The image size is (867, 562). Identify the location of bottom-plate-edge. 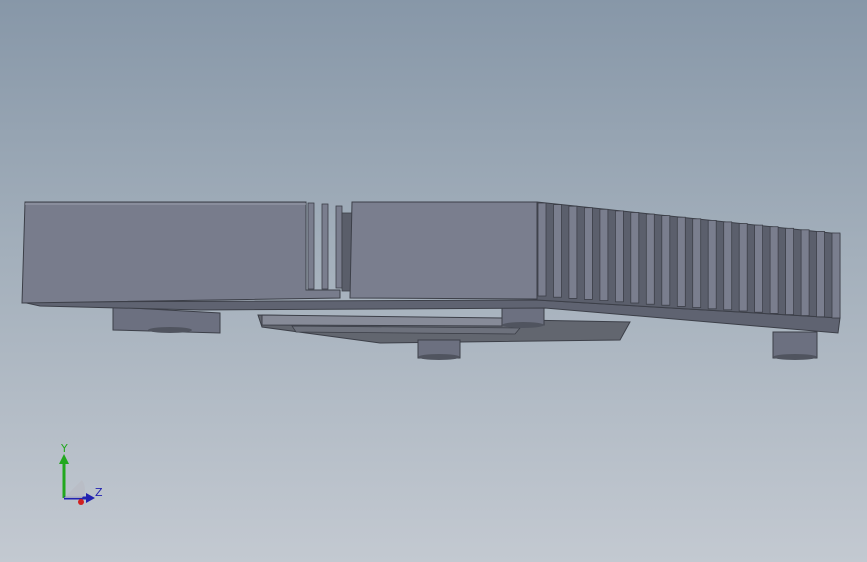
(382, 320).